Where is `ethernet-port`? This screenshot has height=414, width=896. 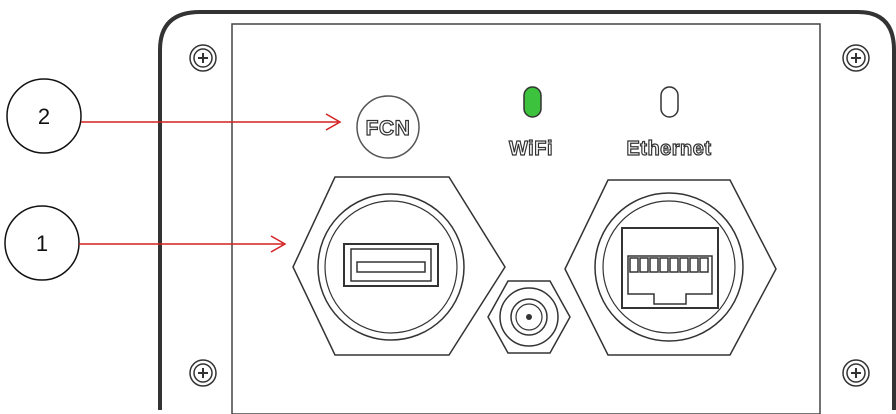 ethernet-port is located at coordinates (670, 267).